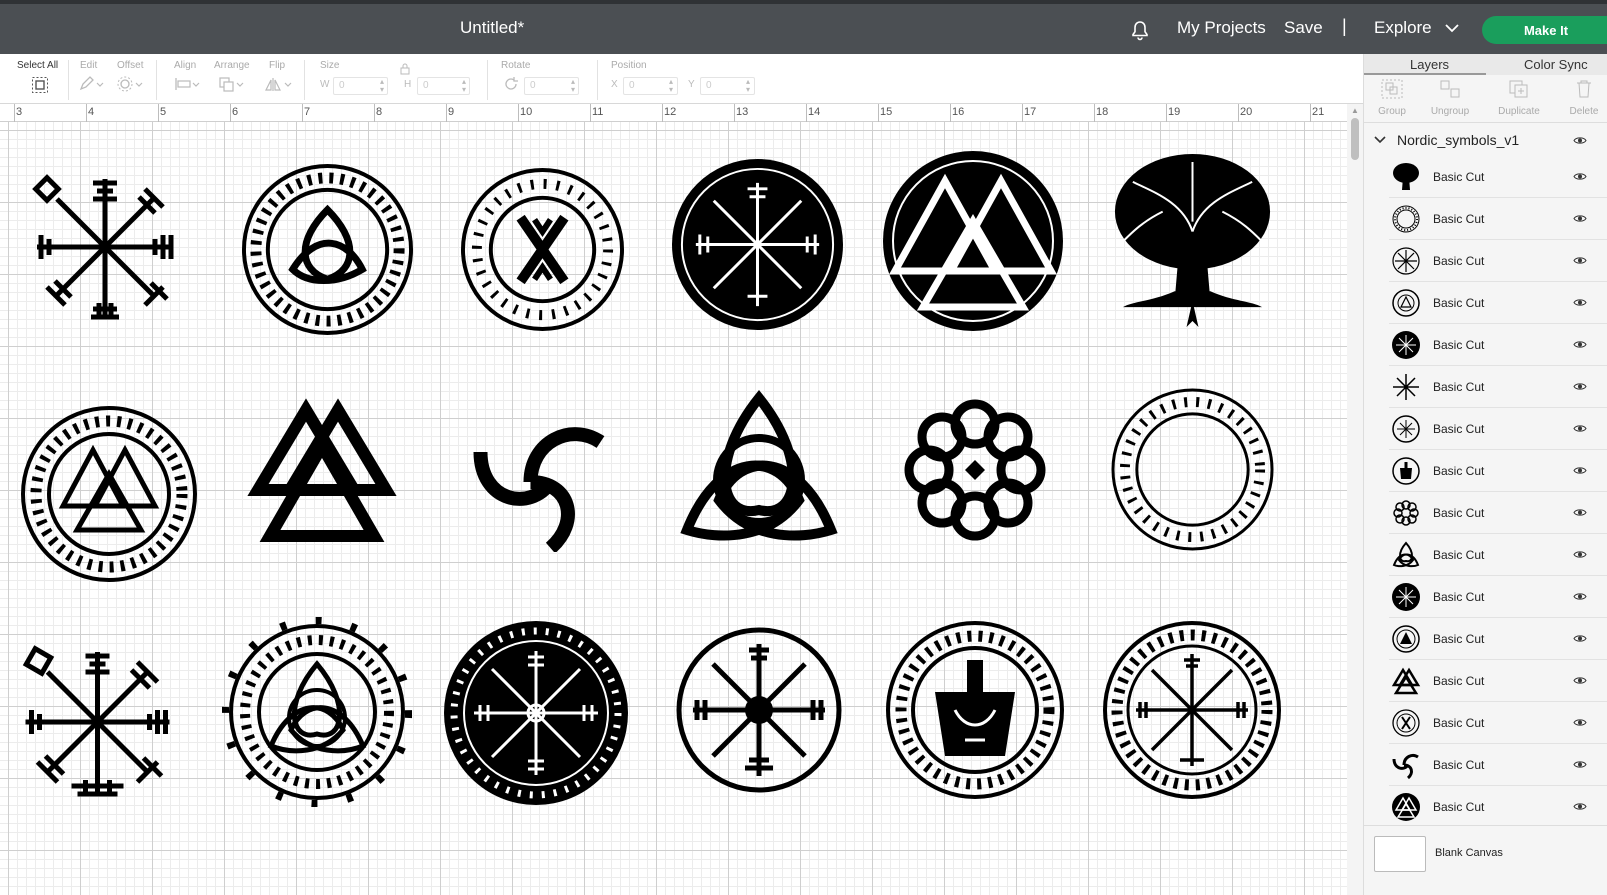 This screenshot has height=895, width=1607. Describe the element at coordinates (1429, 64) in the screenshot. I see `tab-layers: Layers` at that location.